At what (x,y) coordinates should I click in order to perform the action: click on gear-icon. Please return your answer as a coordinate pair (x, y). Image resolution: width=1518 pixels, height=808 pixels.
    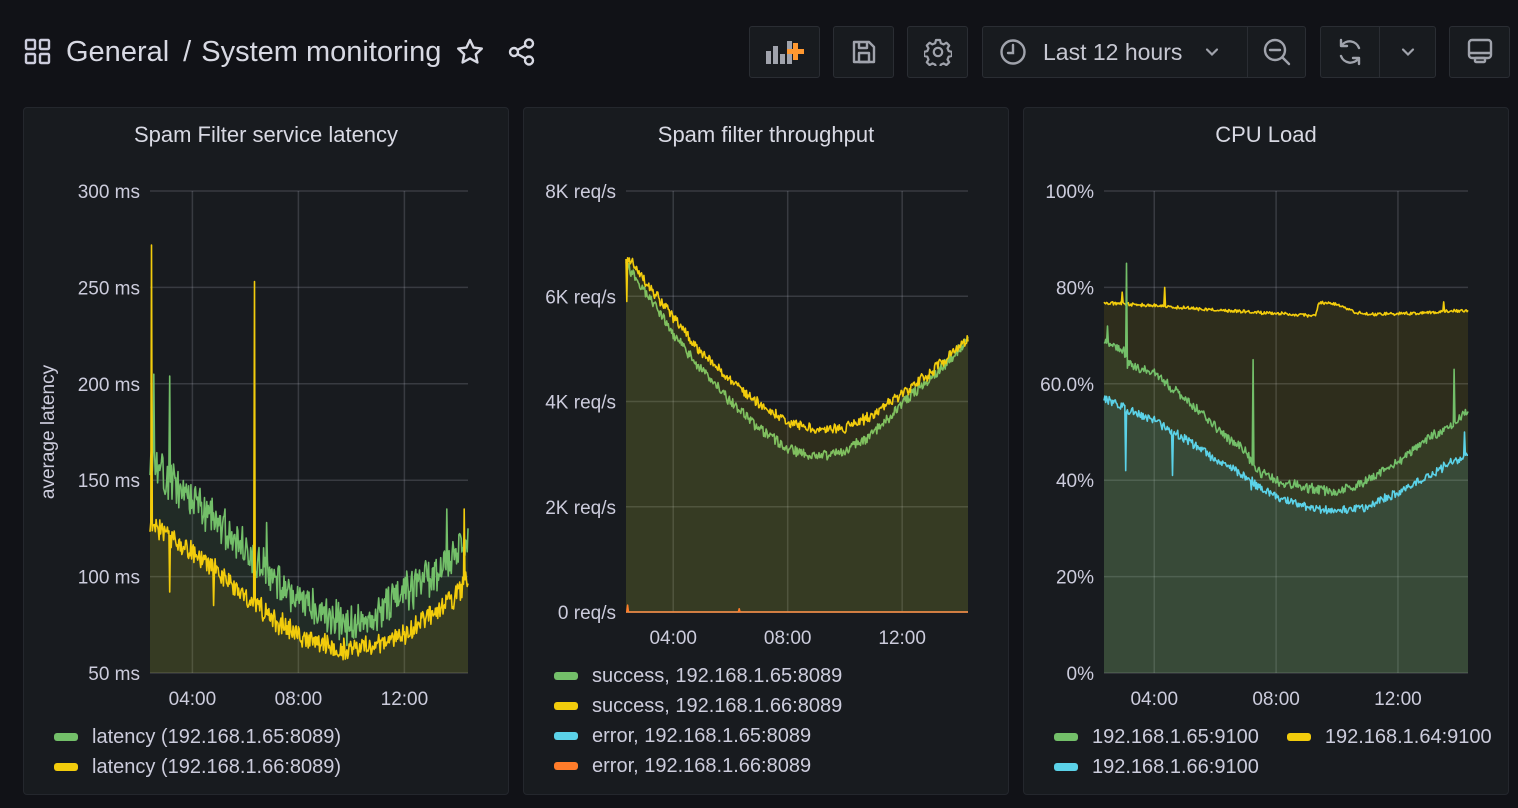
    Looking at the image, I should click on (937, 52).